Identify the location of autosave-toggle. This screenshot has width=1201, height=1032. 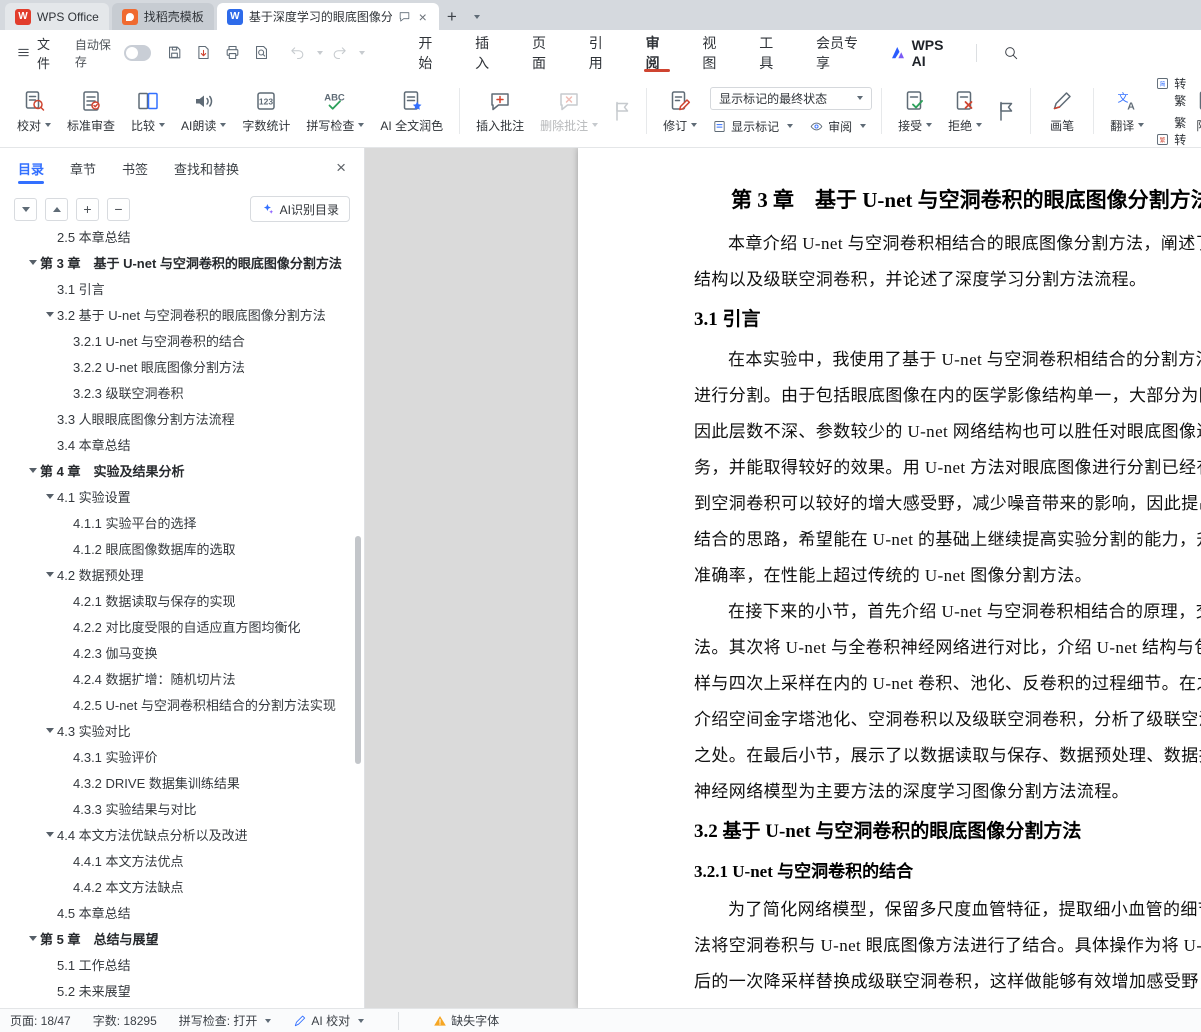
(138, 52).